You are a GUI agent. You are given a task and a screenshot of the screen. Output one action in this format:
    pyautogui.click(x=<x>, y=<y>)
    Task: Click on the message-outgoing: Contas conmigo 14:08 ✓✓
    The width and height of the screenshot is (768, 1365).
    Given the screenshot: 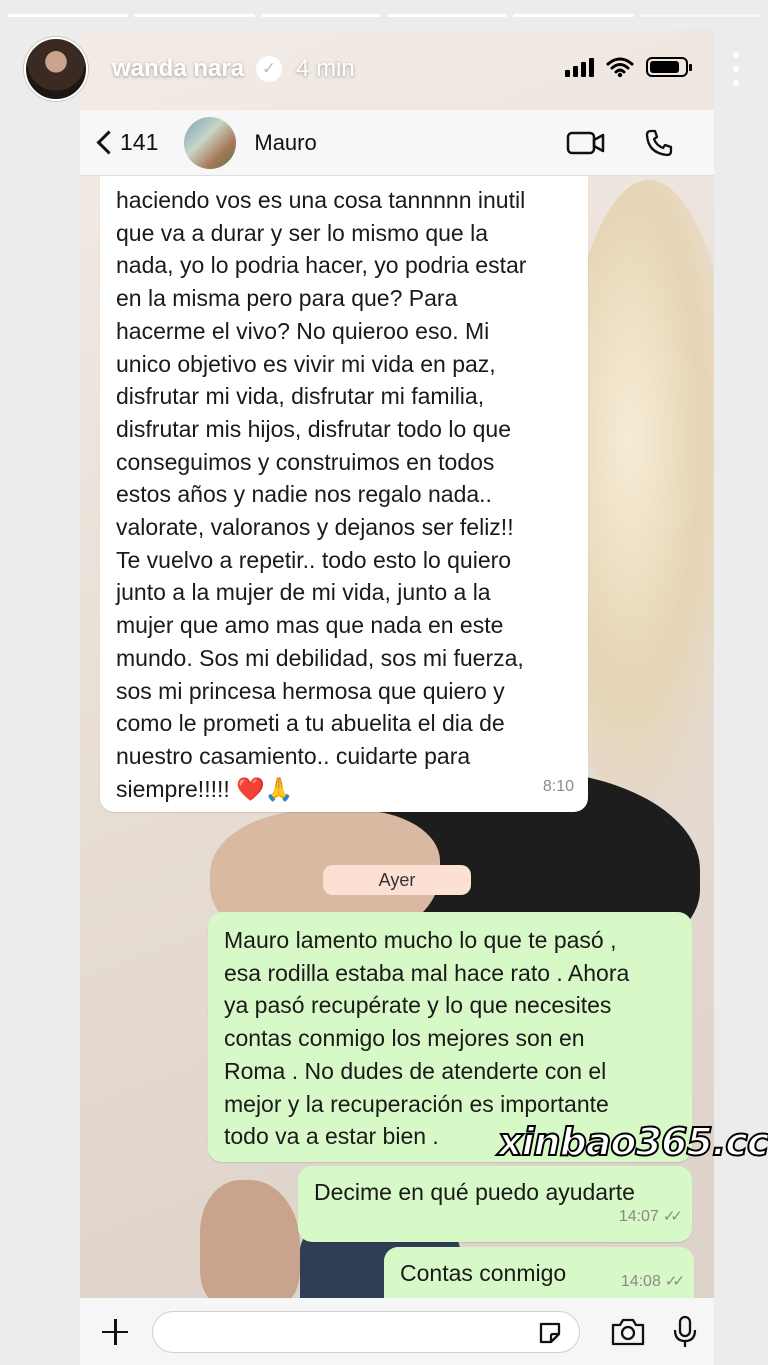 What is the action you would take?
    pyautogui.click(x=539, y=1276)
    